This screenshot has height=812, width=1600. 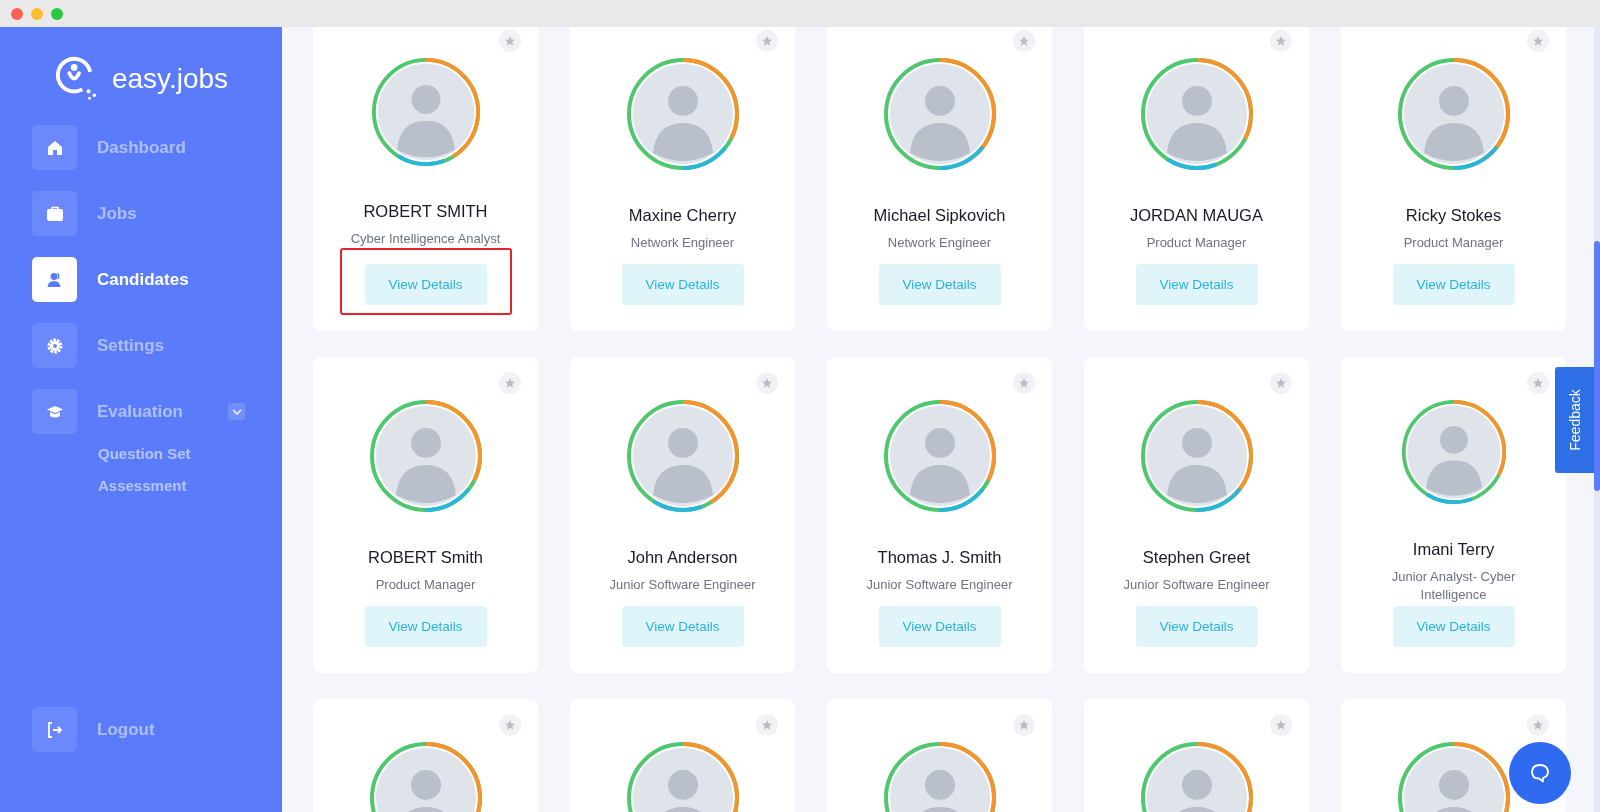 I want to click on nav-item: Candidates, so click(x=110, y=279).